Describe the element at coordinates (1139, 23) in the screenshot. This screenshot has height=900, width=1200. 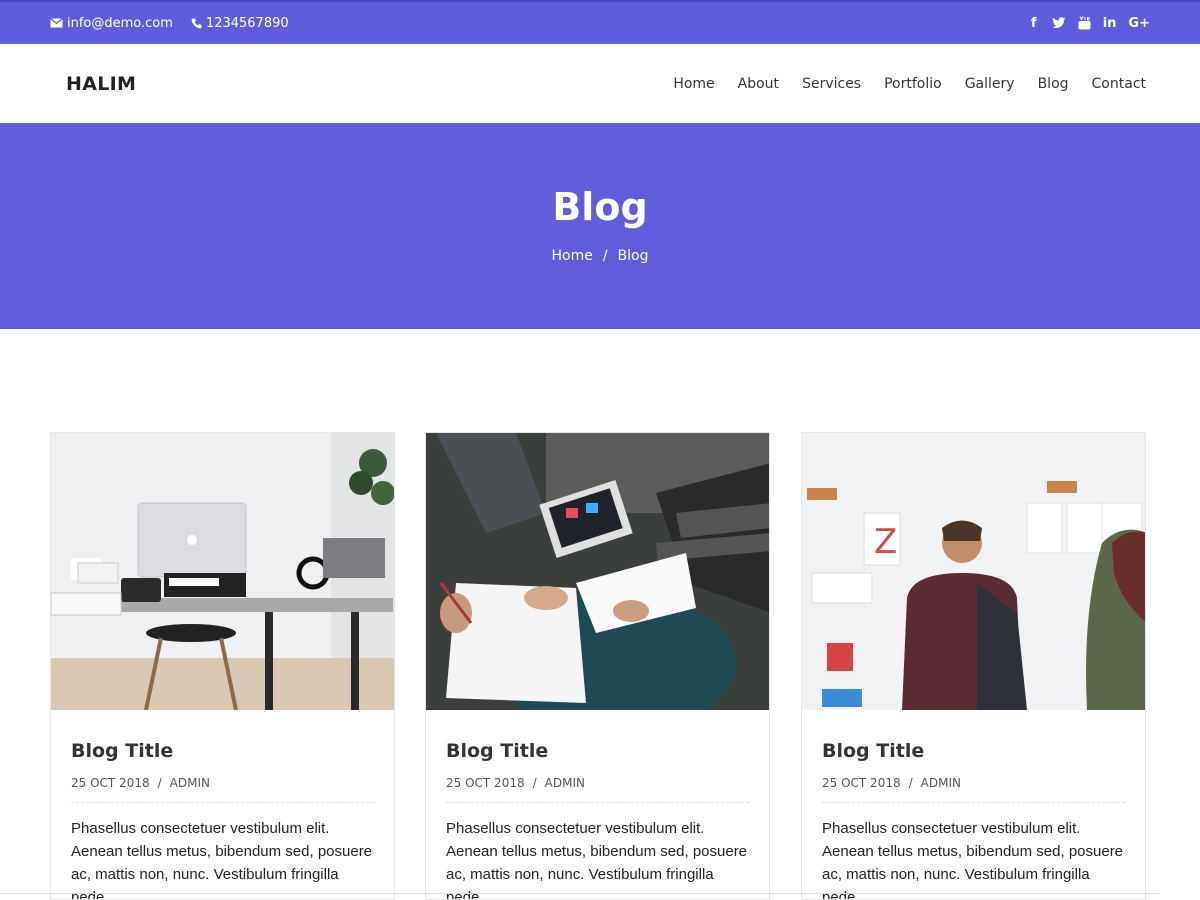
I see `google-plus-icon: G+` at that location.